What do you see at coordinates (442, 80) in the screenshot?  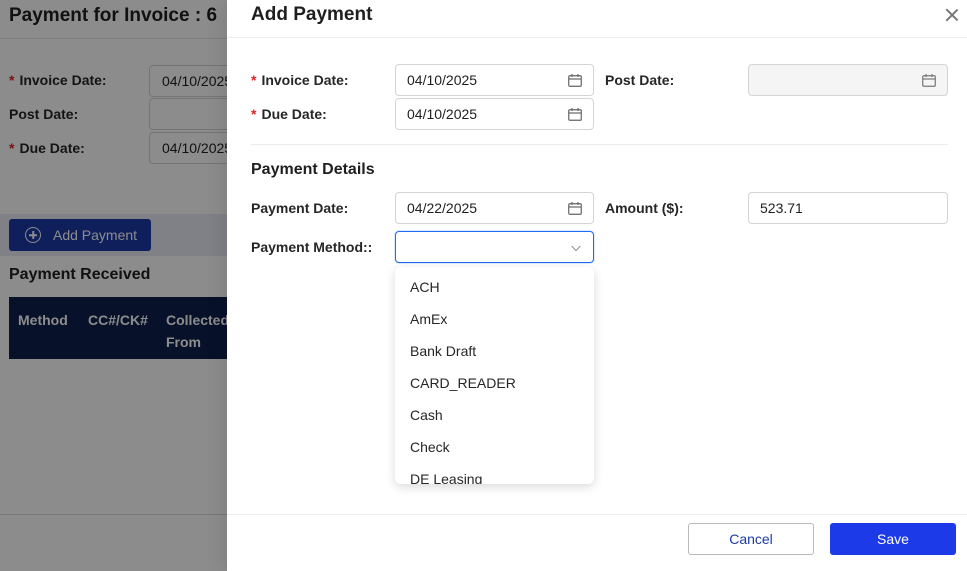 I see `invoice-date-value: 04/10/2025` at bounding box center [442, 80].